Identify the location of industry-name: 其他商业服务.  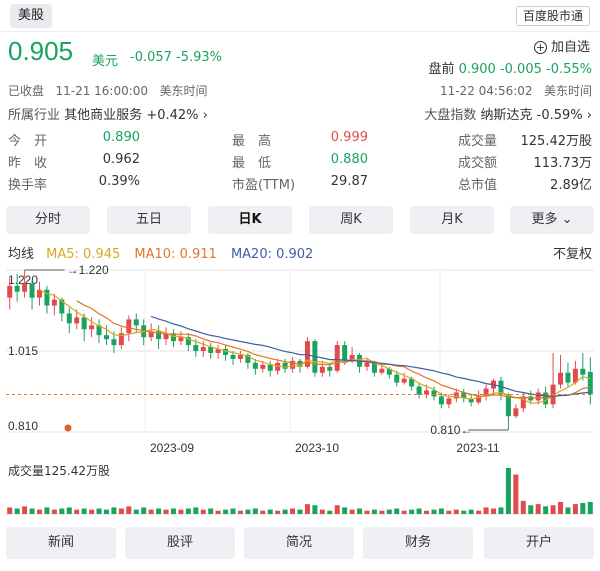
(103, 115).